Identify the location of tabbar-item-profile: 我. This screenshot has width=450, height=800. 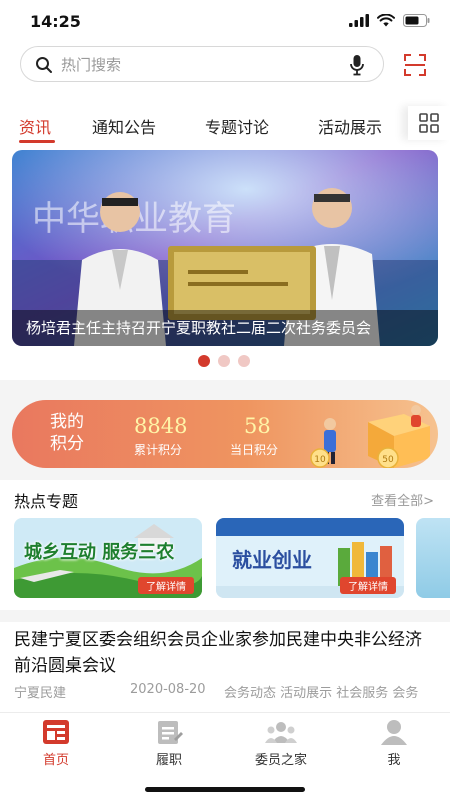
(394, 743).